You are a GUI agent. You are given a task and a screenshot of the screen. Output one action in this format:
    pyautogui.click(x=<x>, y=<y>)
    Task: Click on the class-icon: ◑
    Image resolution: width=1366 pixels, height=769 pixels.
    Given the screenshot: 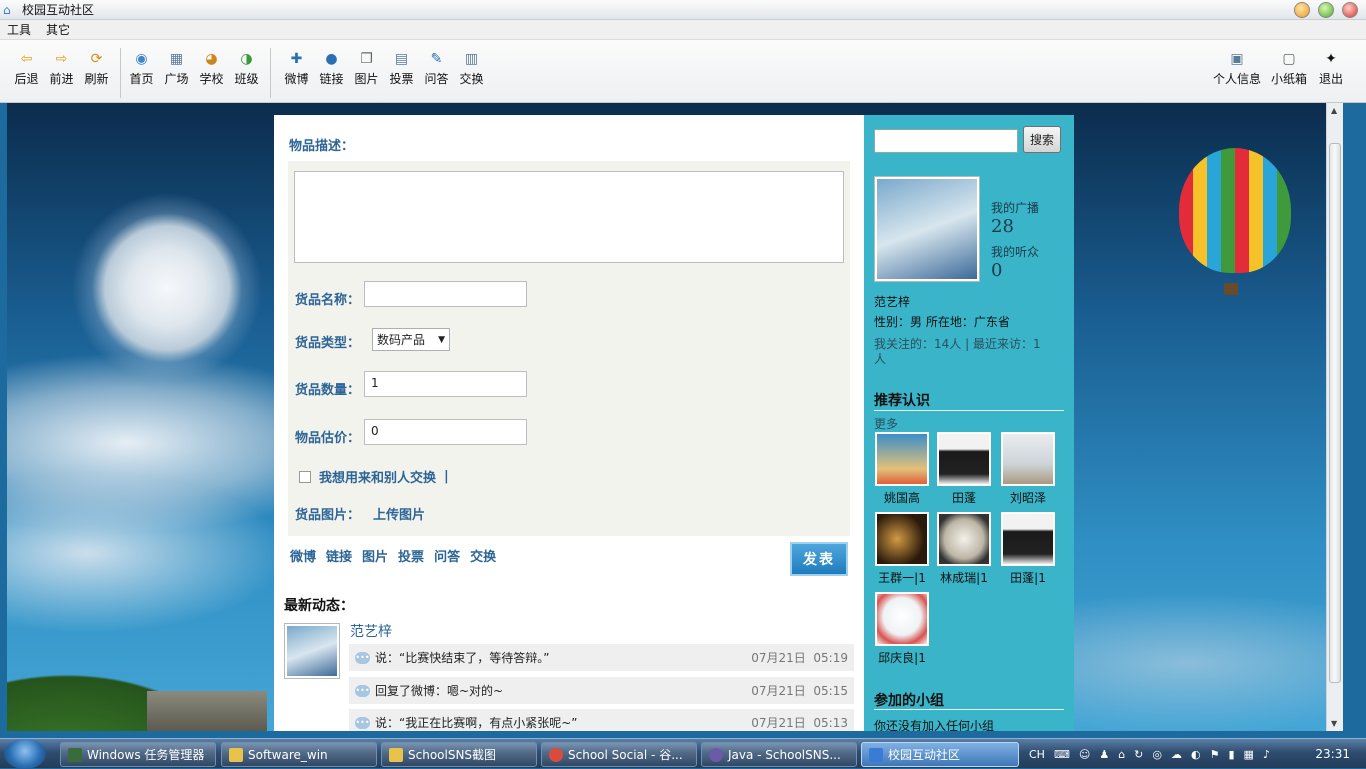 What is the action you would take?
    pyautogui.click(x=246, y=59)
    